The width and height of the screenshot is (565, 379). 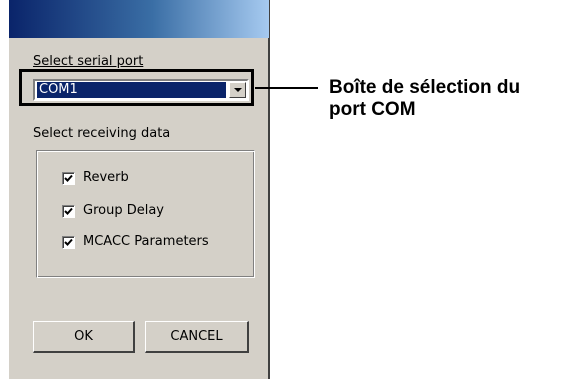 I want to click on callout-text: Boîte de sélection du port COM, so click(x=424, y=99).